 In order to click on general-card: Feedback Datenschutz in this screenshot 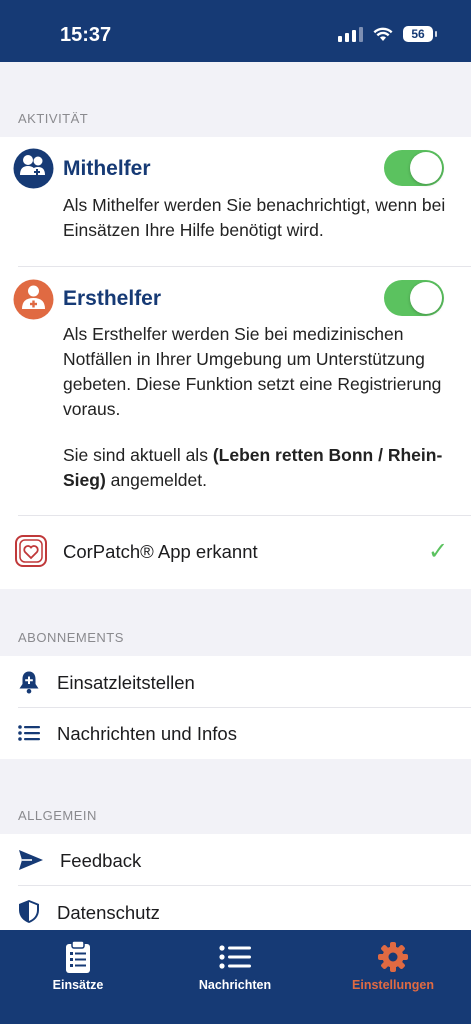, I will do `click(235, 882)`.